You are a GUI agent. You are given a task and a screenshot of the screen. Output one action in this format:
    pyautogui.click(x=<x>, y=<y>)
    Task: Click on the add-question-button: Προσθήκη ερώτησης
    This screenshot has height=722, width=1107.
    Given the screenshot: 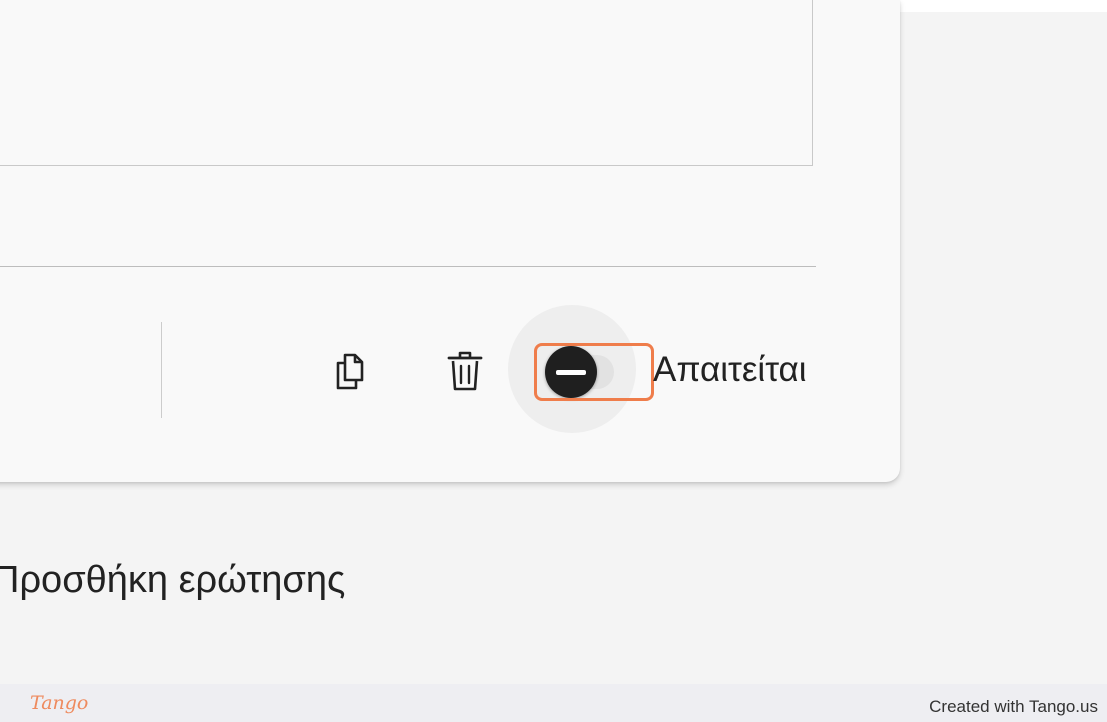 What is the action you would take?
    pyautogui.click(x=172, y=580)
    